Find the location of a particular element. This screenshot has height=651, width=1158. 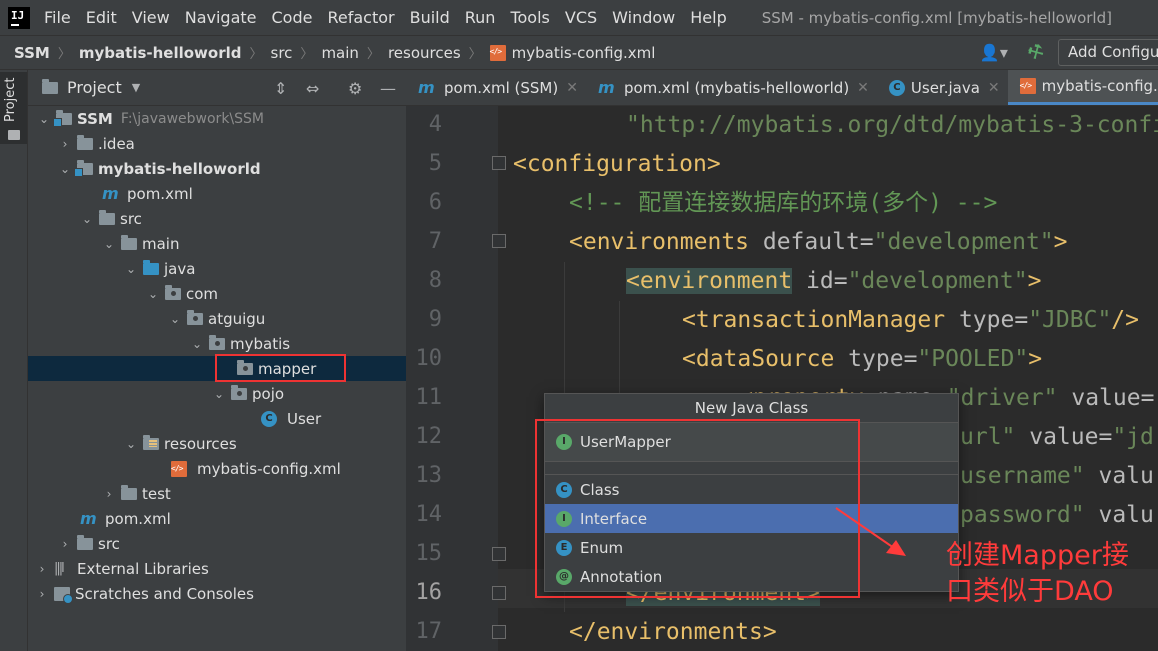

breadcrumb-file: mybatis-config.xml is located at coordinates (584, 53).